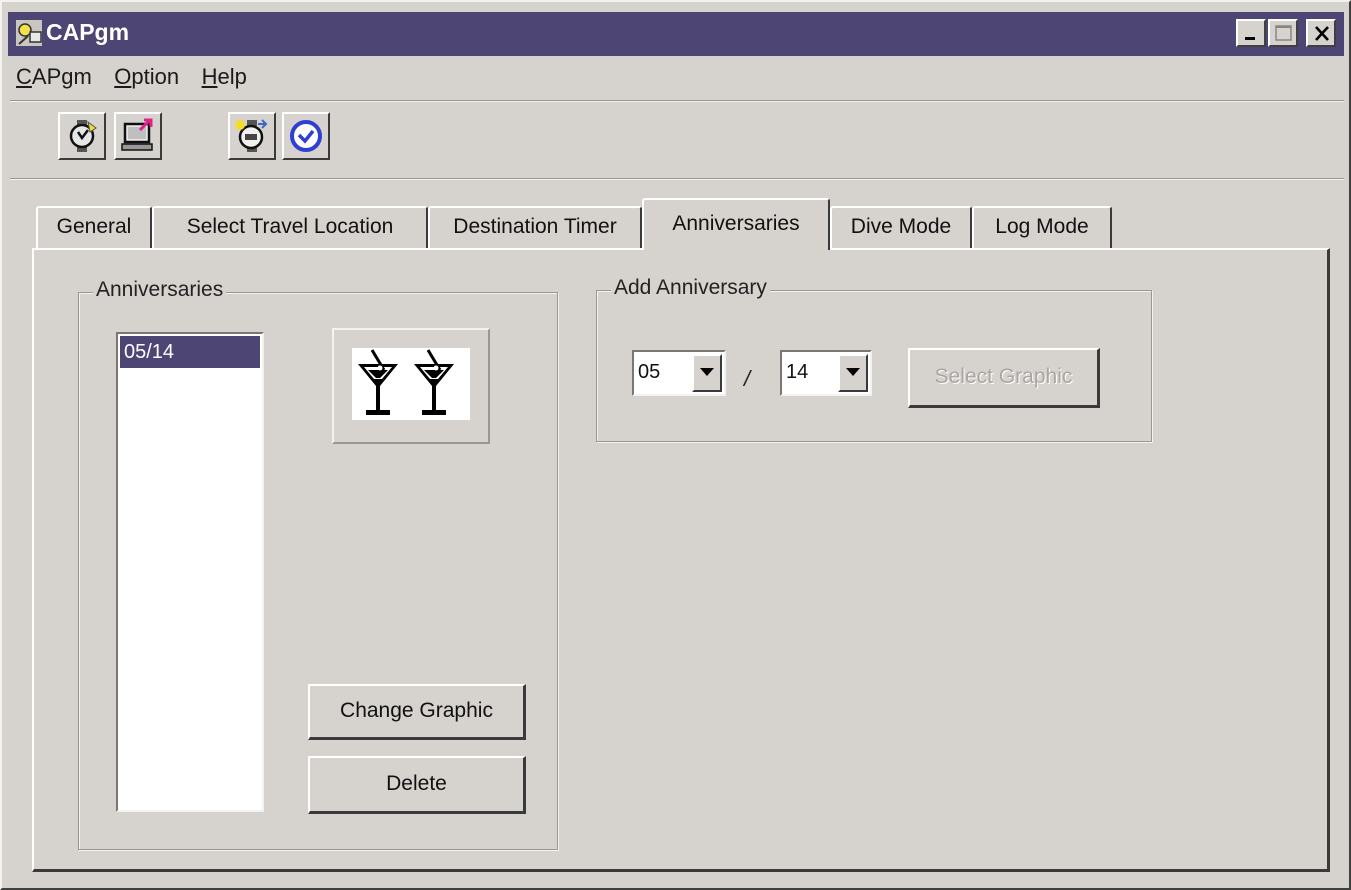 Image resolution: width=1351 pixels, height=890 pixels. I want to click on day-dropdown-button, so click(853, 373).